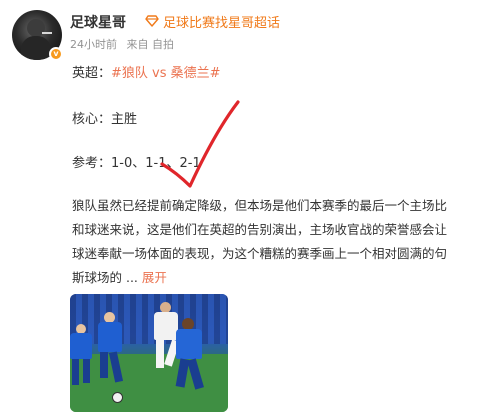 This screenshot has width=492, height=414. What do you see at coordinates (150, 44) in the screenshot?
I see `post-source: 来自 自拍` at bounding box center [150, 44].